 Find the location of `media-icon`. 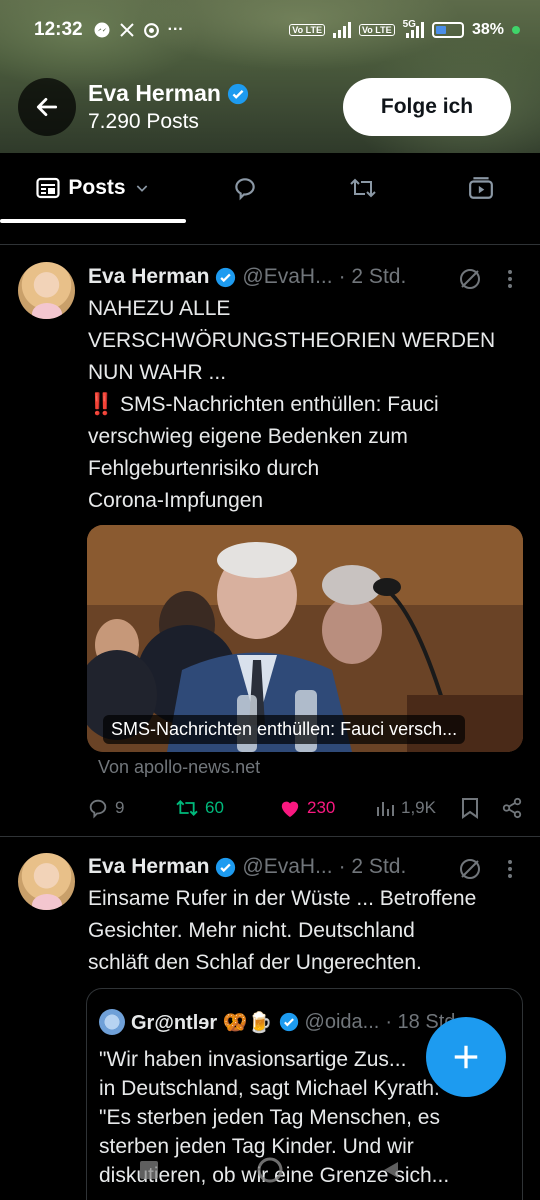

media-icon is located at coordinates (481, 188).